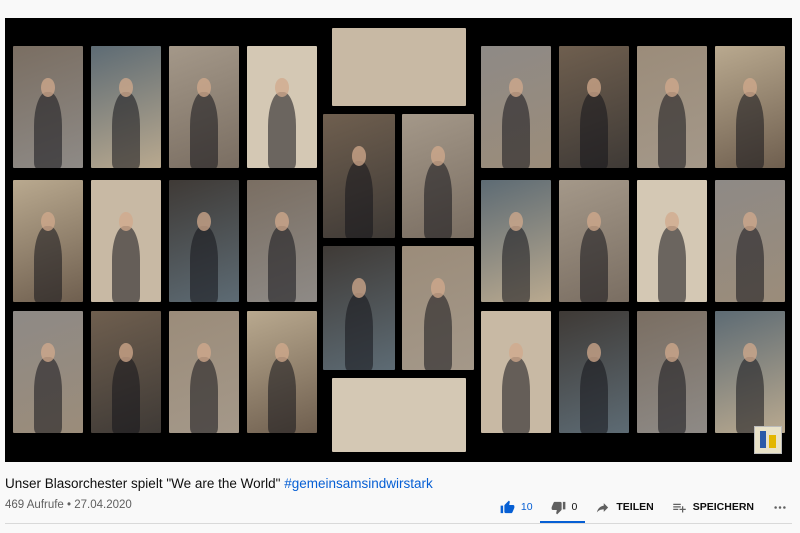  What do you see at coordinates (398, 523) in the screenshot?
I see `info-divider` at bounding box center [398, 523].